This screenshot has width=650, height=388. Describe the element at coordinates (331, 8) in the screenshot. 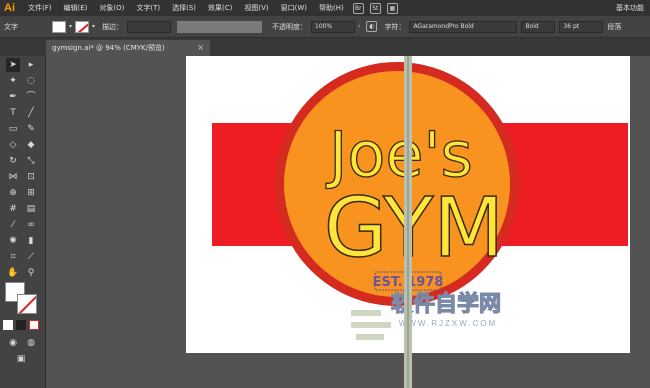

I see `menu-help: 帮助(H)` at that location.